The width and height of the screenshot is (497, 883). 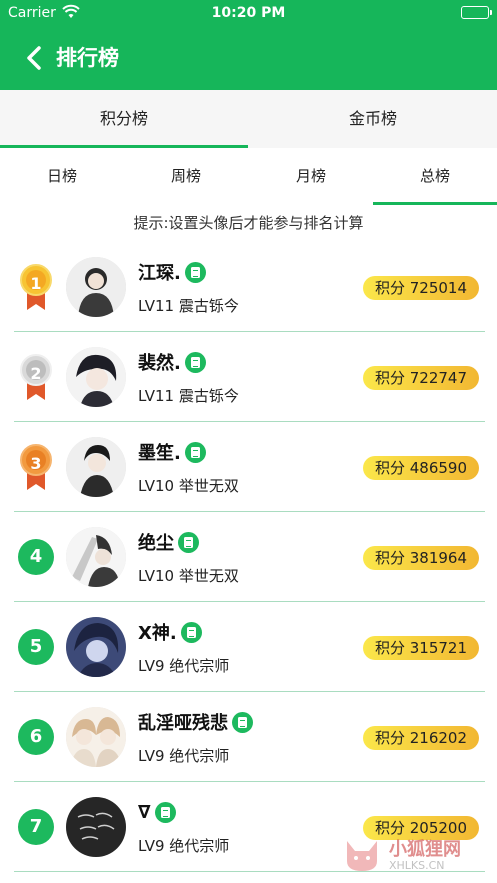 What do you see at coordinates (425, 849) in the screenshot?
I see `watermark-title: 小狐狸网` at bounding box center [425, 849].